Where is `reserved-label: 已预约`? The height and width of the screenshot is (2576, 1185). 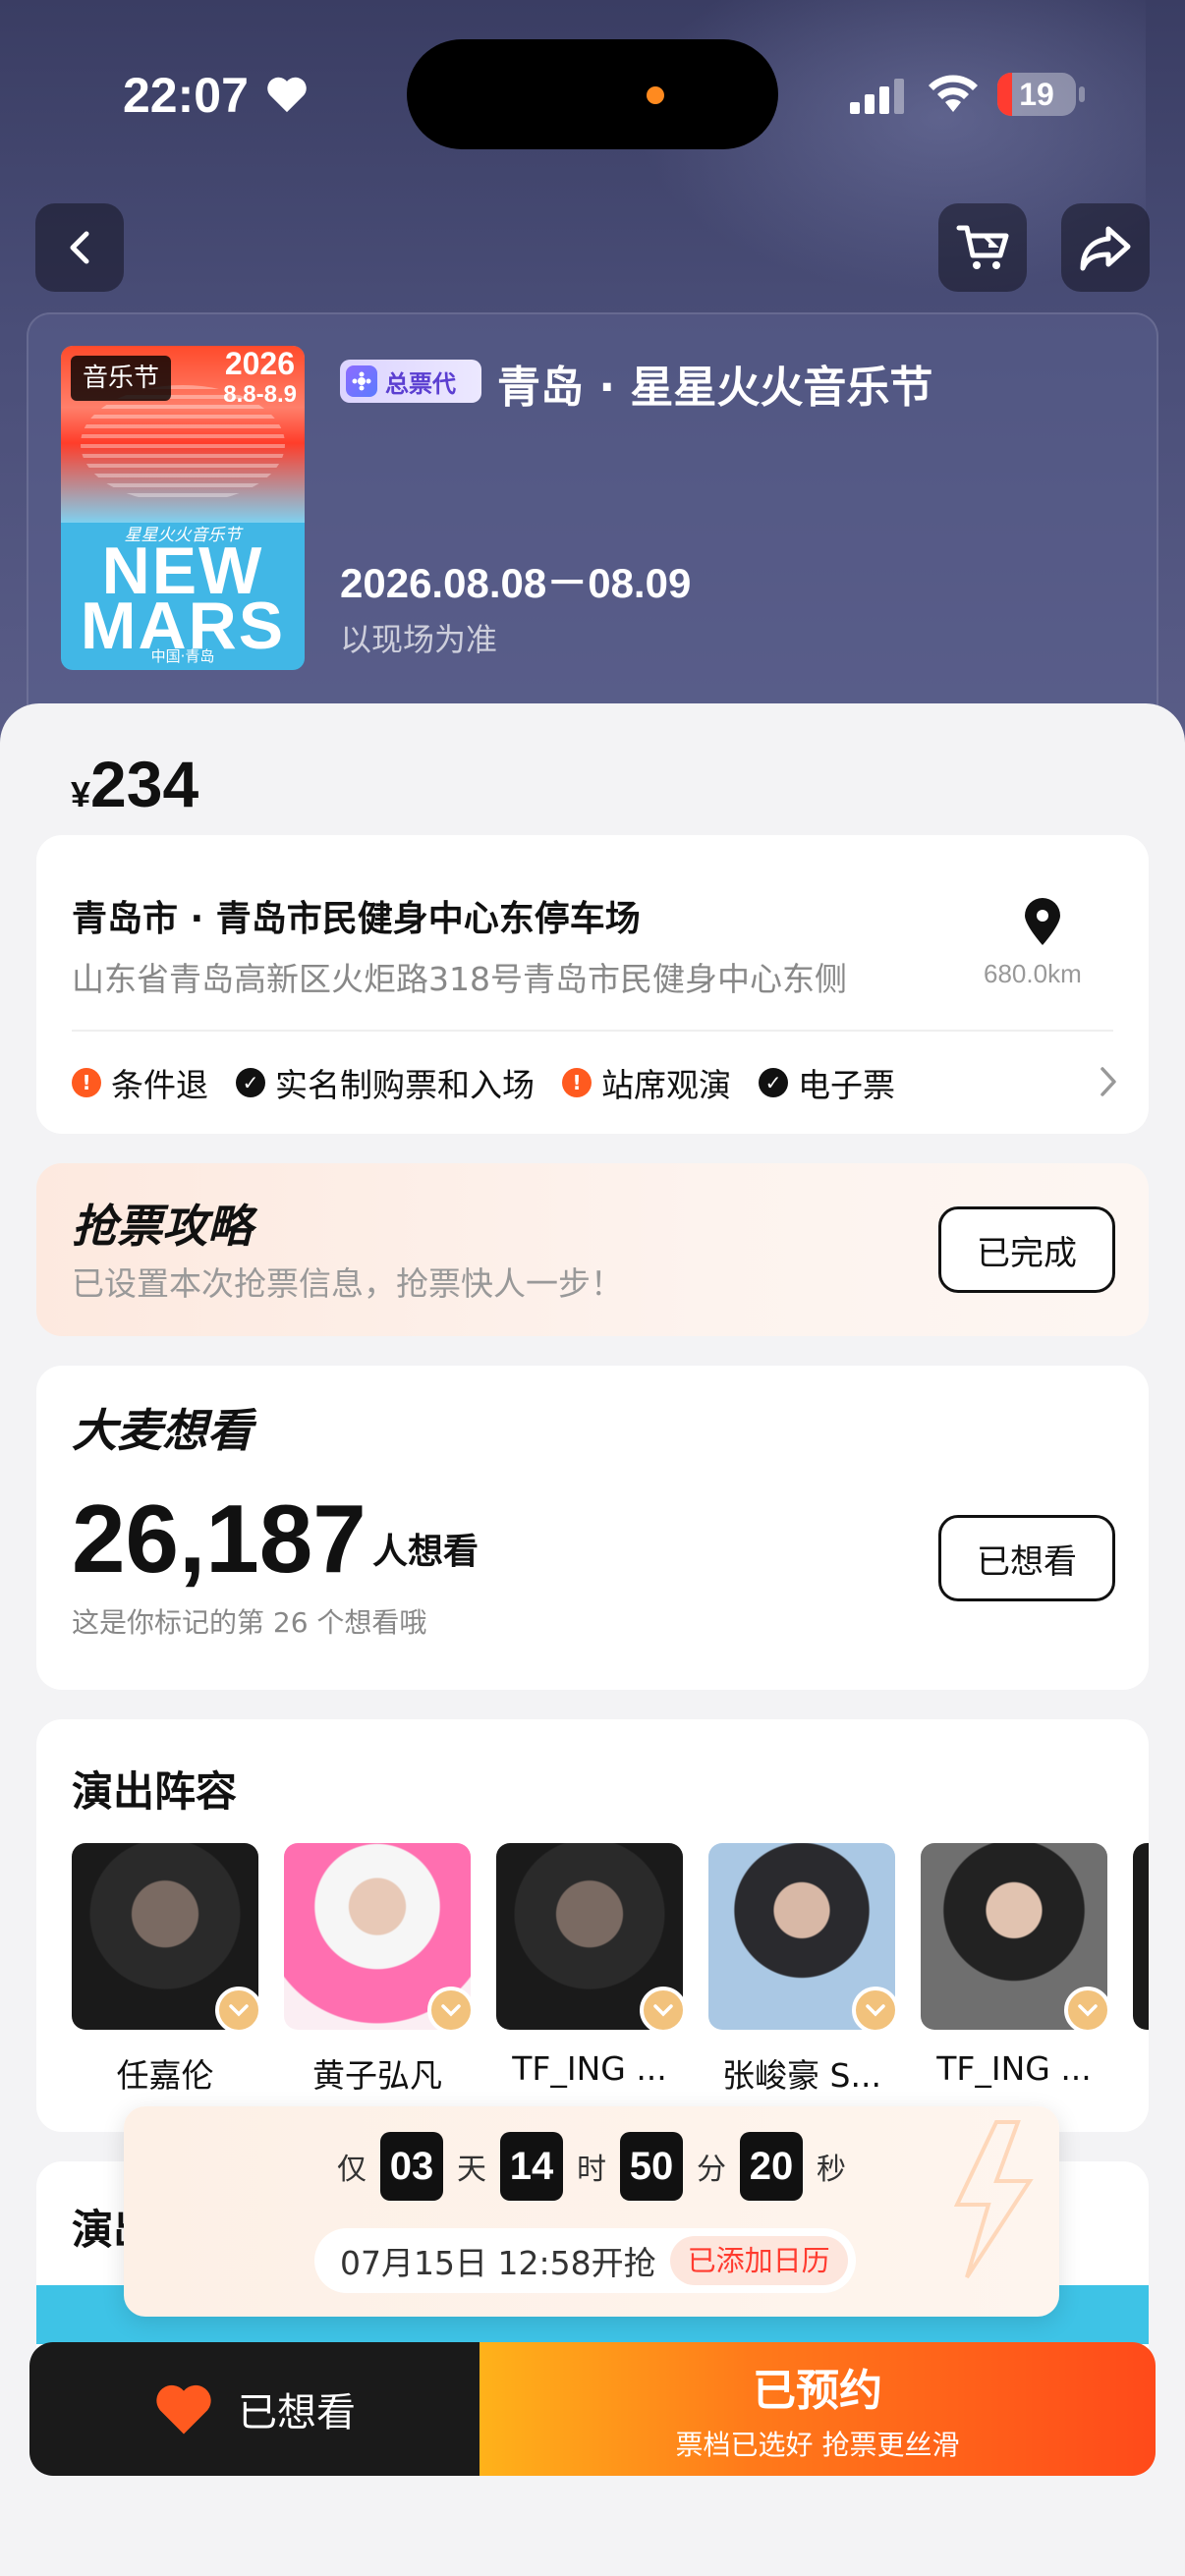 reserved-label: 已预约 is located at coordinates (817, 2391).